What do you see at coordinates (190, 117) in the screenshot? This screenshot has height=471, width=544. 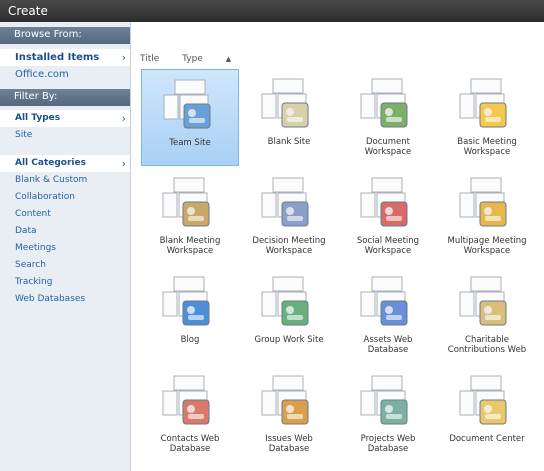 I see `template-tile: Team Site` at bounding box center [190, 117].